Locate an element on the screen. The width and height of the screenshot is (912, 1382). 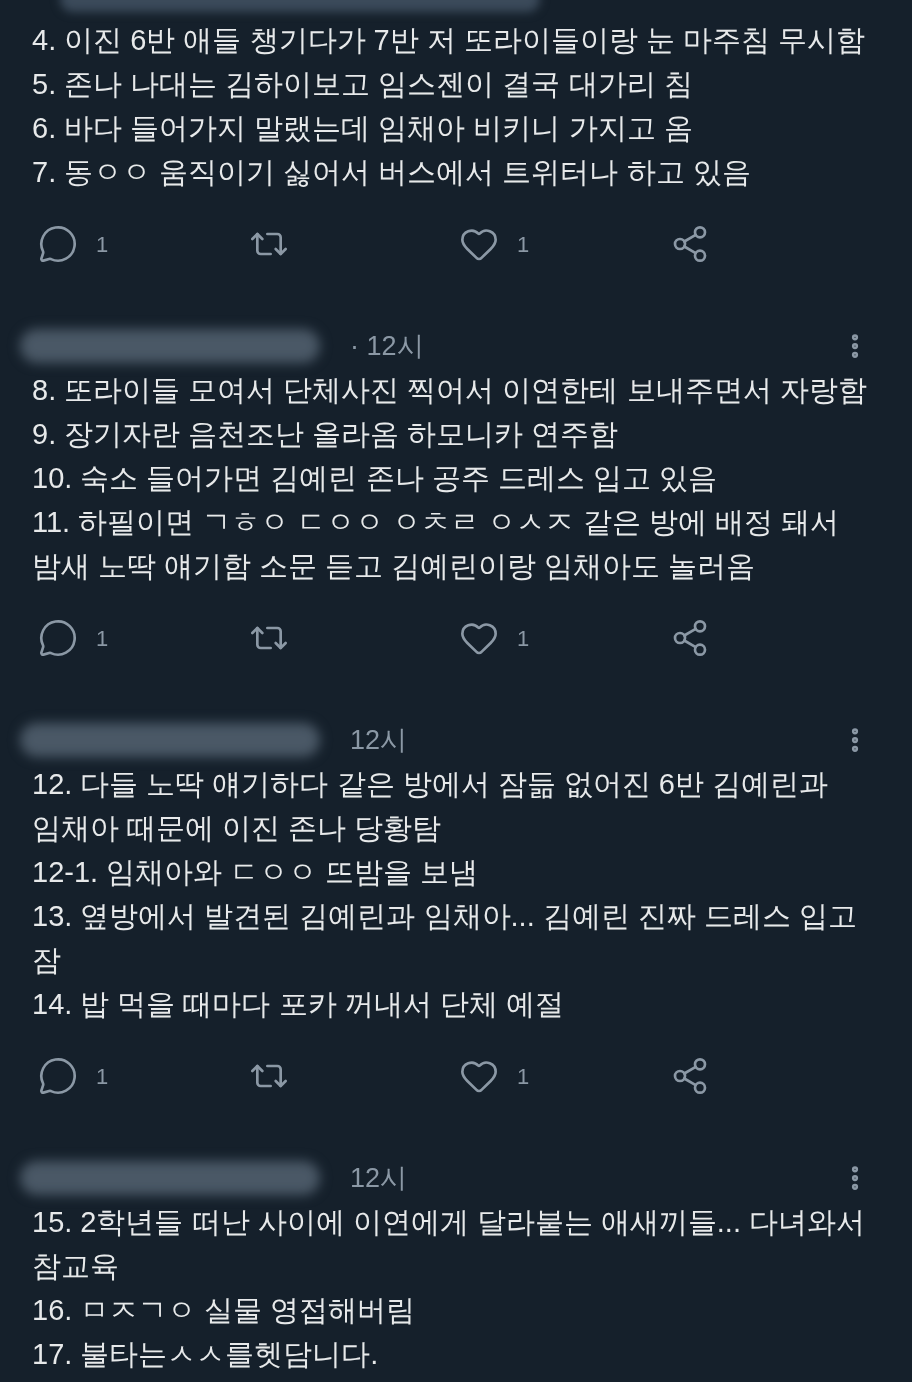
tweet-text: 5. 존나 나대는 김하이보고 임스젠이 결국 대가리 침 is located at coordinates (363, 84).